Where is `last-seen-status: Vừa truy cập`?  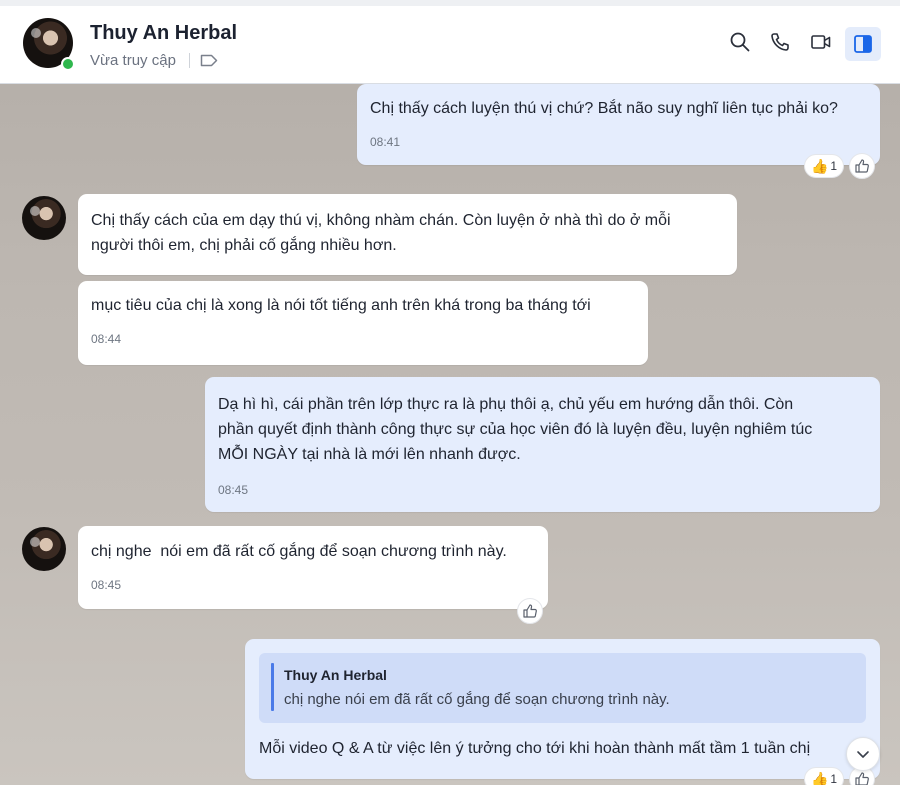 last-seen-status: Vừa truy cập is located at coordinates (133, 60).